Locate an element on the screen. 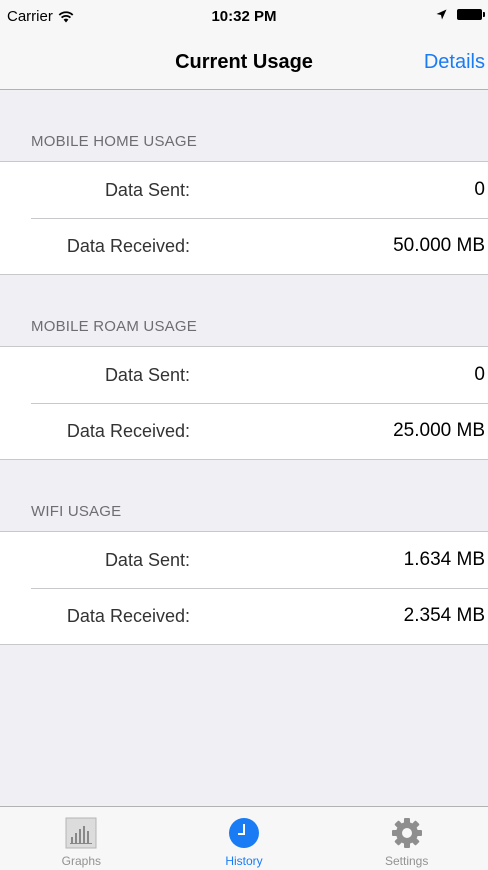  page-title: Current Usage is located at coordinates (244, 62).